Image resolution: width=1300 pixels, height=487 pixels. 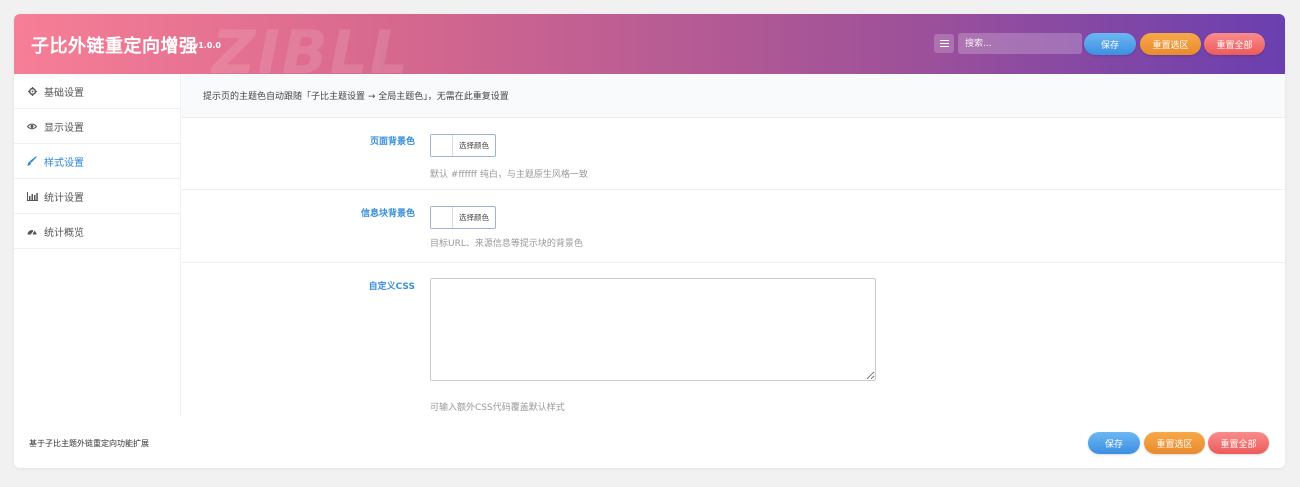 What do you see at coordinates (392, 142) in the screenshot?
I see `field-label: 页面背景色` at bounding box center [392, 142].